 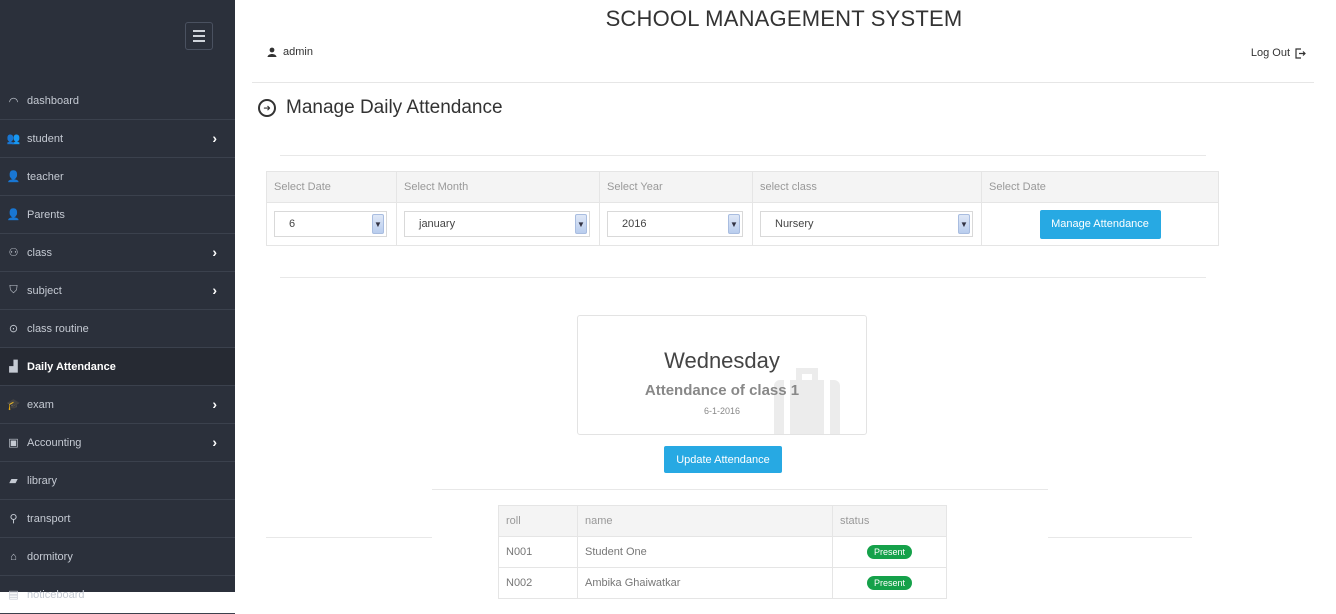 I want to click on arrow-circle-right-icon: ➜, so click(x=267, y=108).